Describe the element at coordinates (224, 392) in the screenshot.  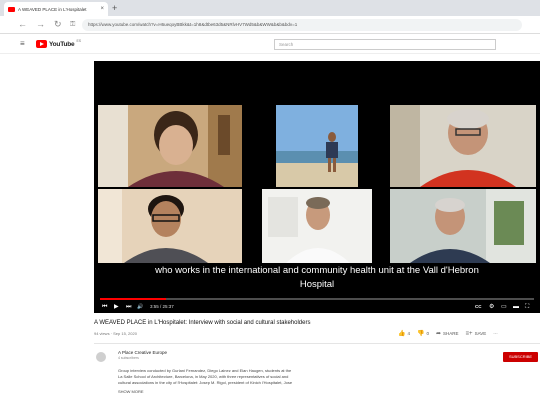
I see `show-more-link: SHOW MORE` at that location.